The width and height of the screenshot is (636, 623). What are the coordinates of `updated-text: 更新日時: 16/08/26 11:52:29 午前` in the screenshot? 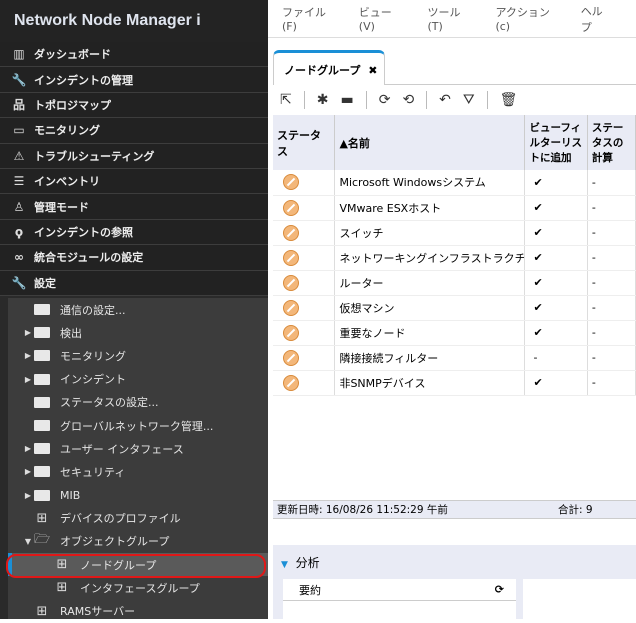 It's located at (362, 510).